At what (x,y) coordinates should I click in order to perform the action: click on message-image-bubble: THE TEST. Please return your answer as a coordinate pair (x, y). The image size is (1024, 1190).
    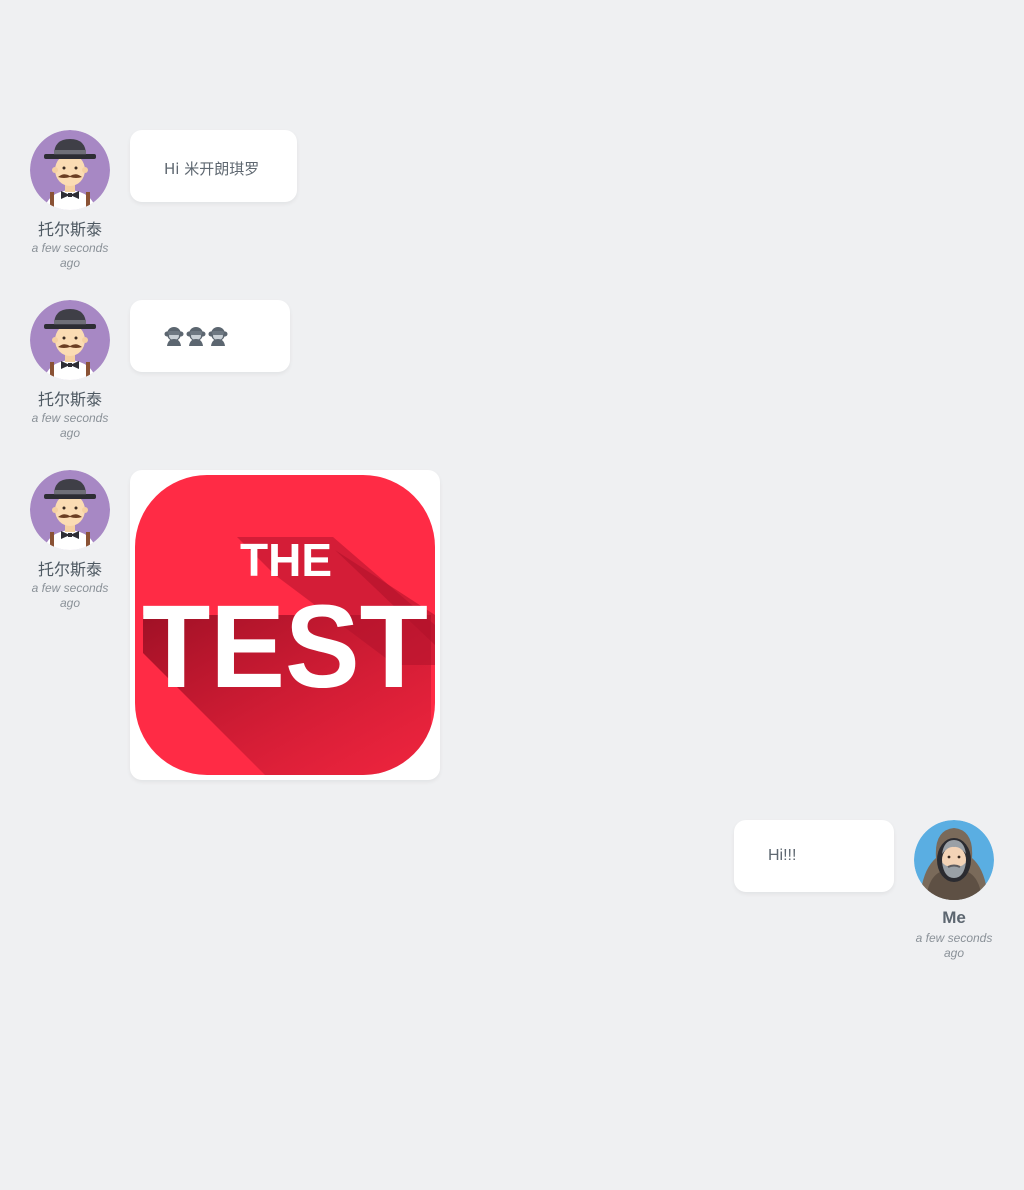
    Looking at the image, I should click on (285, 625).